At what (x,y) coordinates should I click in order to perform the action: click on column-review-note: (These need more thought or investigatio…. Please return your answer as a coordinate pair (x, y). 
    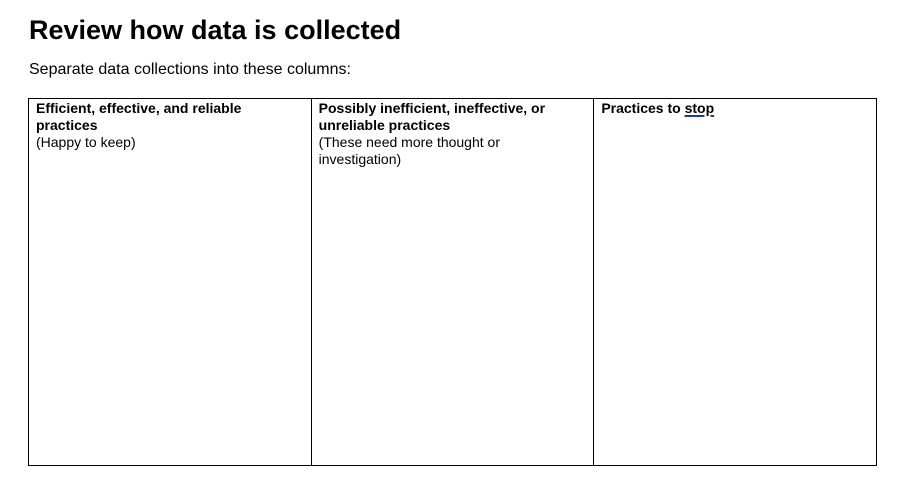
    Looking at the image, I should click on (409, 150).